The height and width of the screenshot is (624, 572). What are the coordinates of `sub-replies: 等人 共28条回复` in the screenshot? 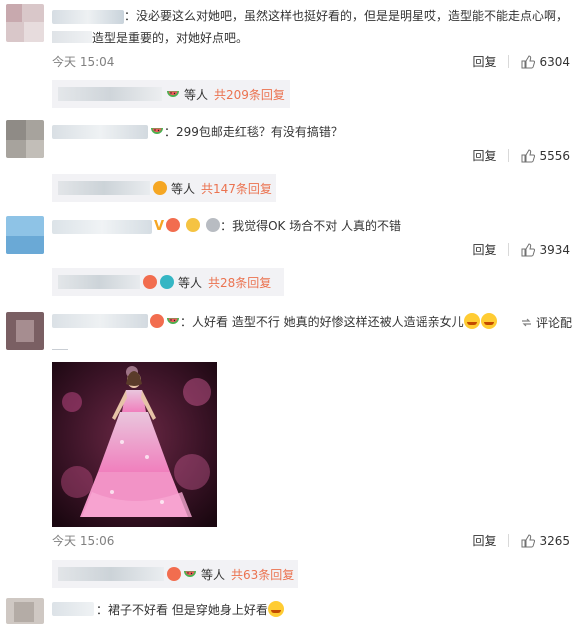 It's located at (168, 282).